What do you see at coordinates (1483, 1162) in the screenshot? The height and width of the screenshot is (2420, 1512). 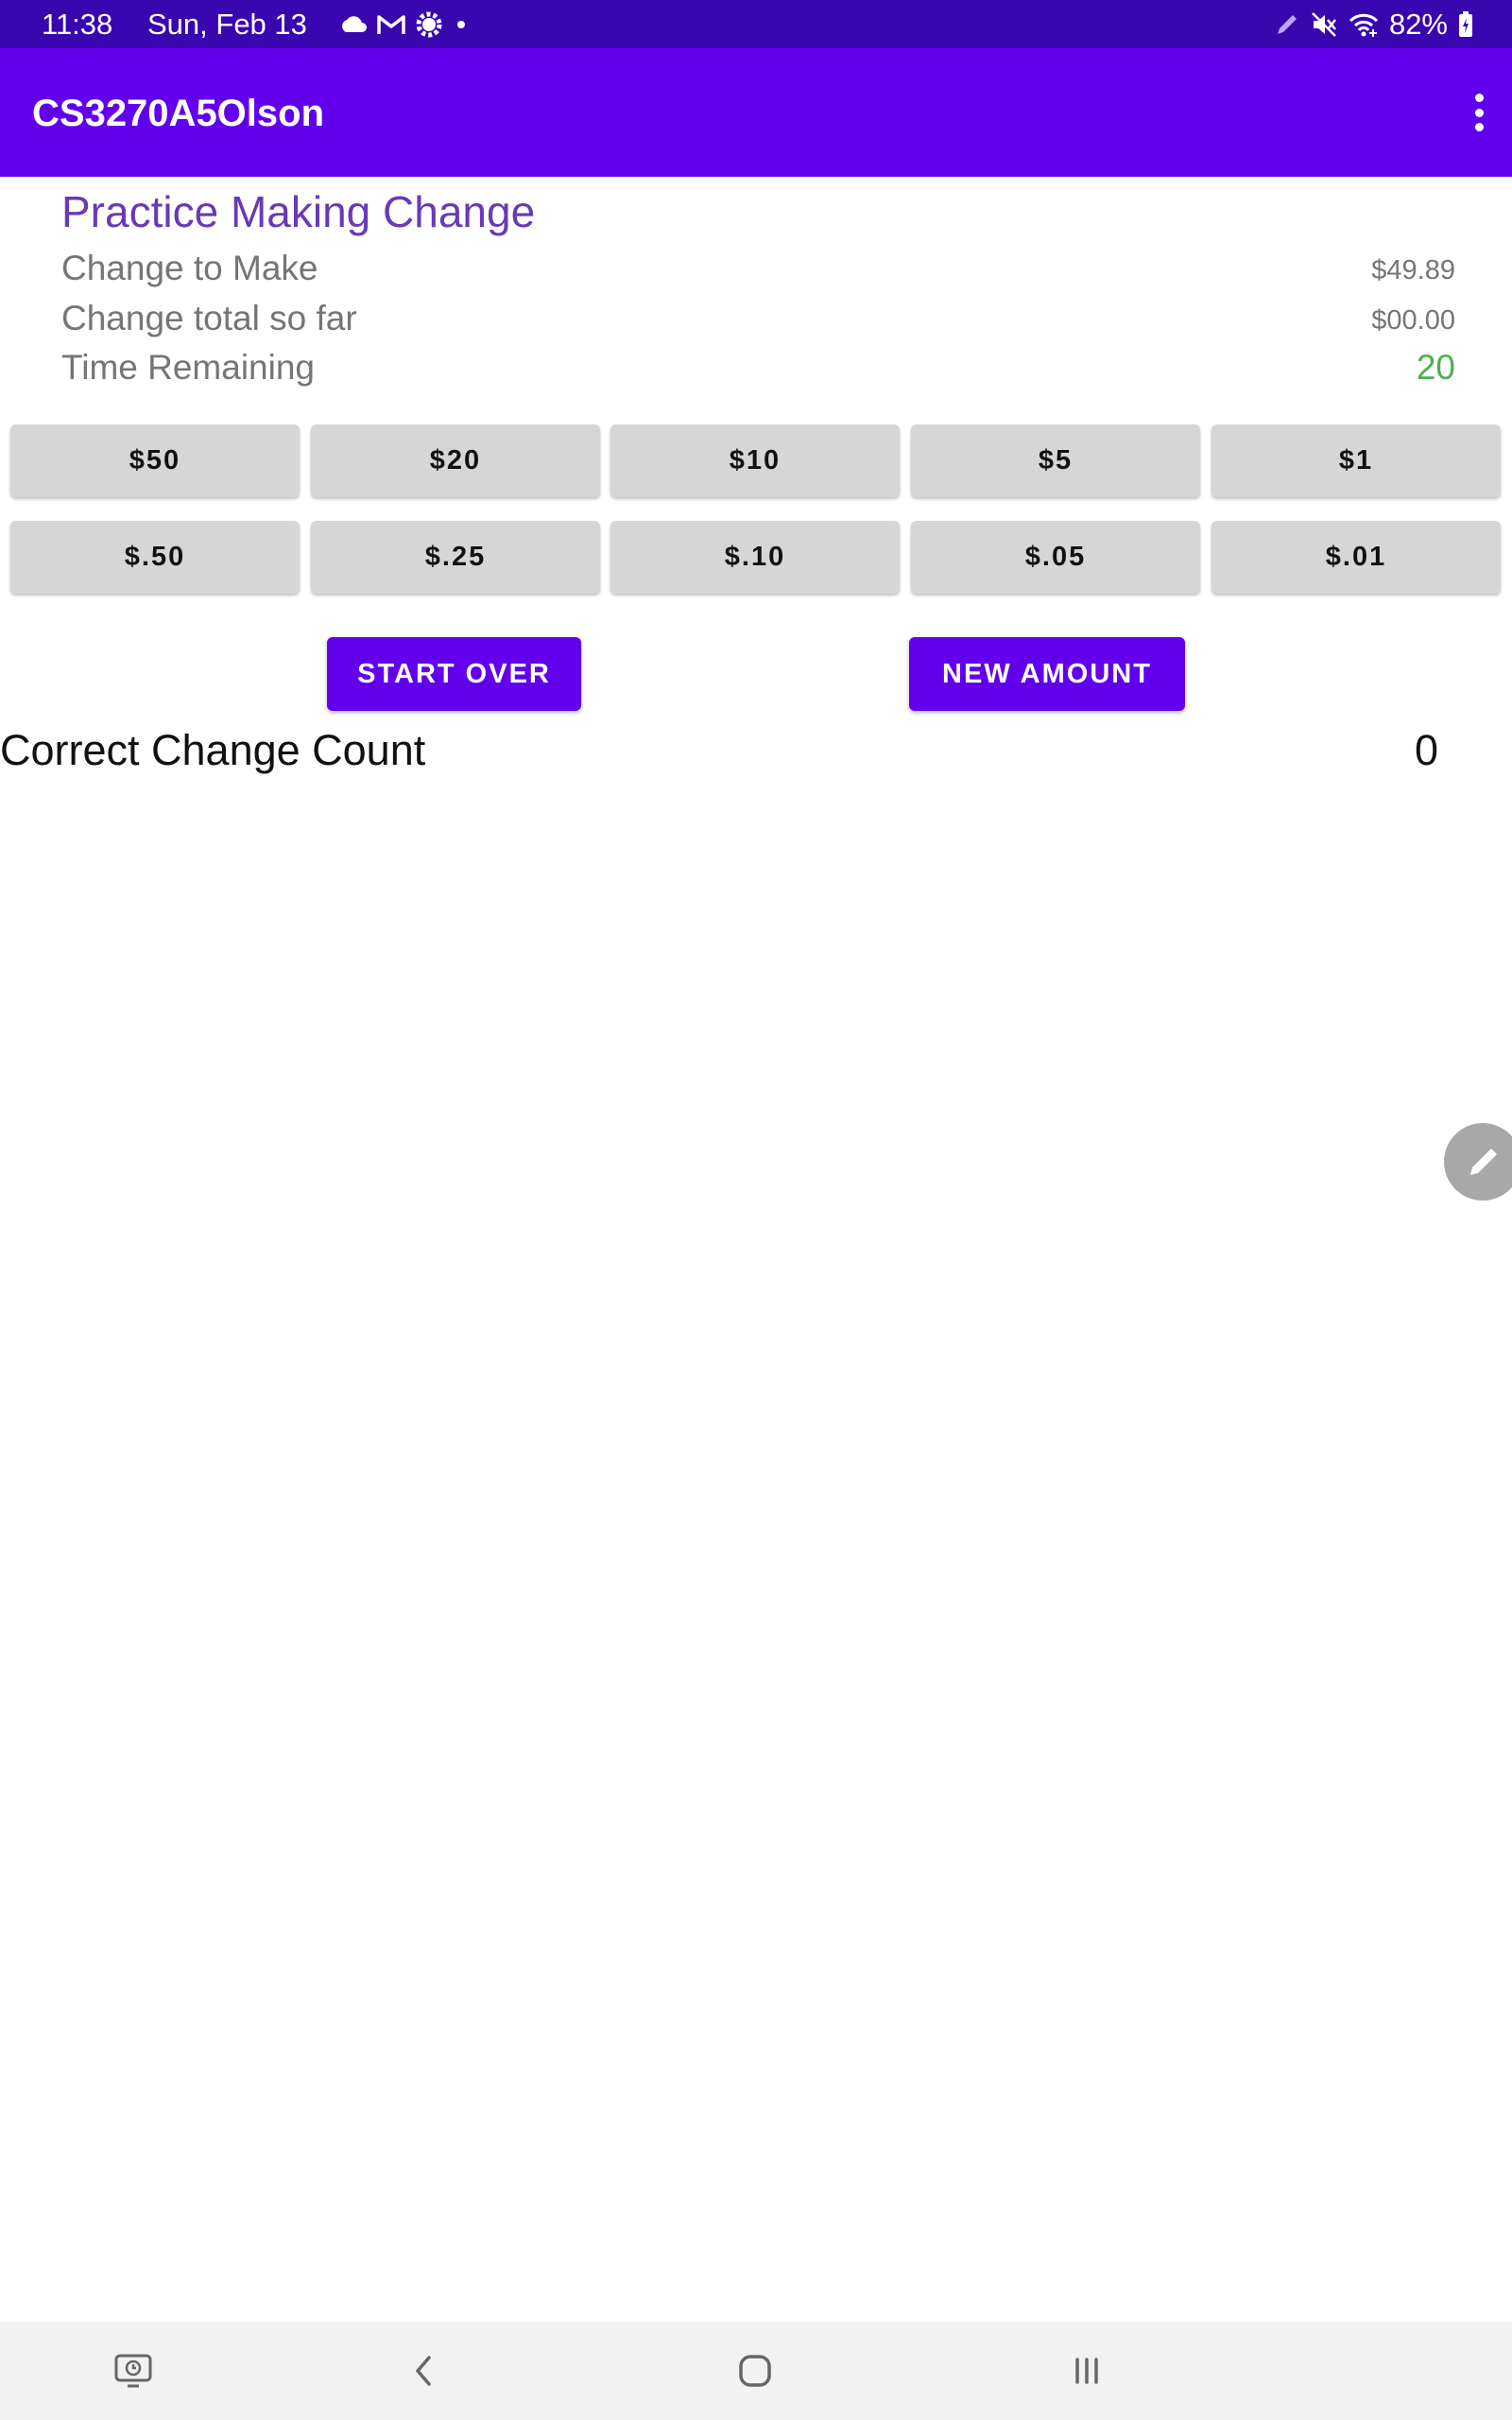 I see `pencil-icon` at bounding box center [1483, 1162].